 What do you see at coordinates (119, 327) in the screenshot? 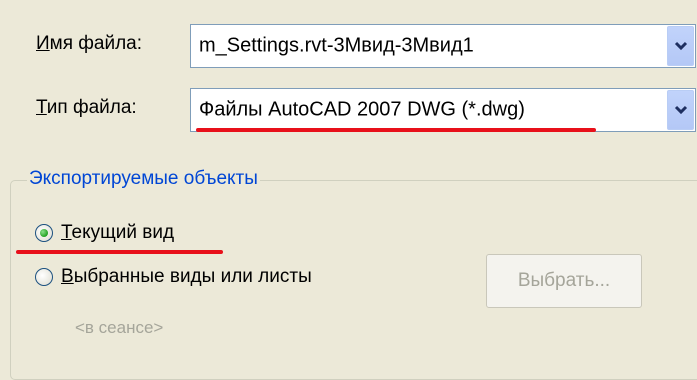
I see `session-label: <в сеансе>` at bounding box center [119, 327].